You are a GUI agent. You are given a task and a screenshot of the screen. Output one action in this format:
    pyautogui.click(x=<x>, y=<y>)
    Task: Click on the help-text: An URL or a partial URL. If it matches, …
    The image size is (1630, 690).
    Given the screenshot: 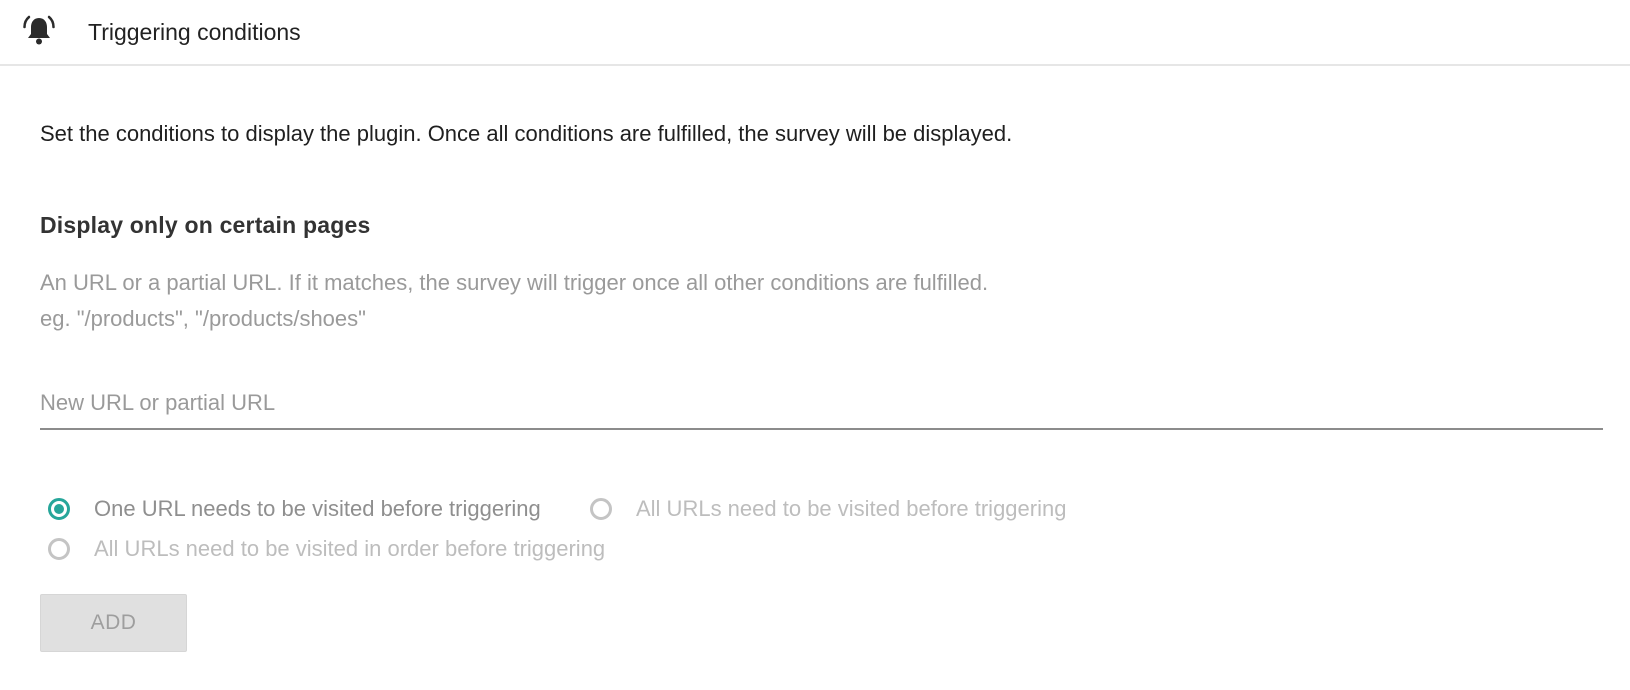 What is the action you would take?
    pyautogui.click(x=514, y=301)
    